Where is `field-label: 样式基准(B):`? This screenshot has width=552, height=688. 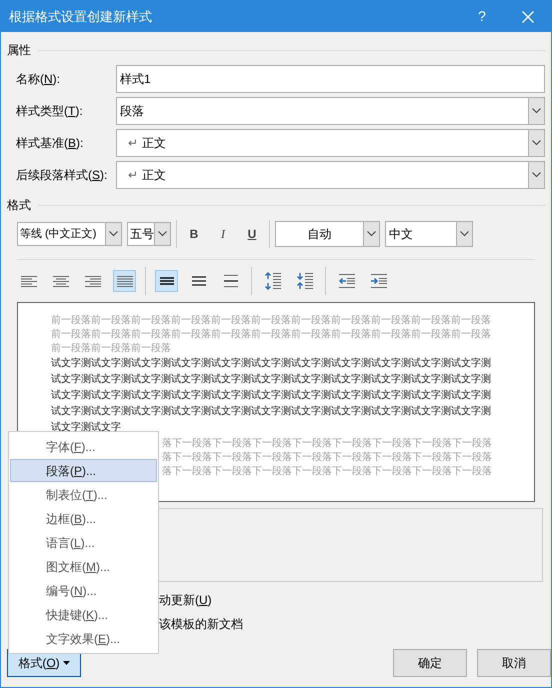
field-label: 样式基准(B): is located at coordinates (49, 143).